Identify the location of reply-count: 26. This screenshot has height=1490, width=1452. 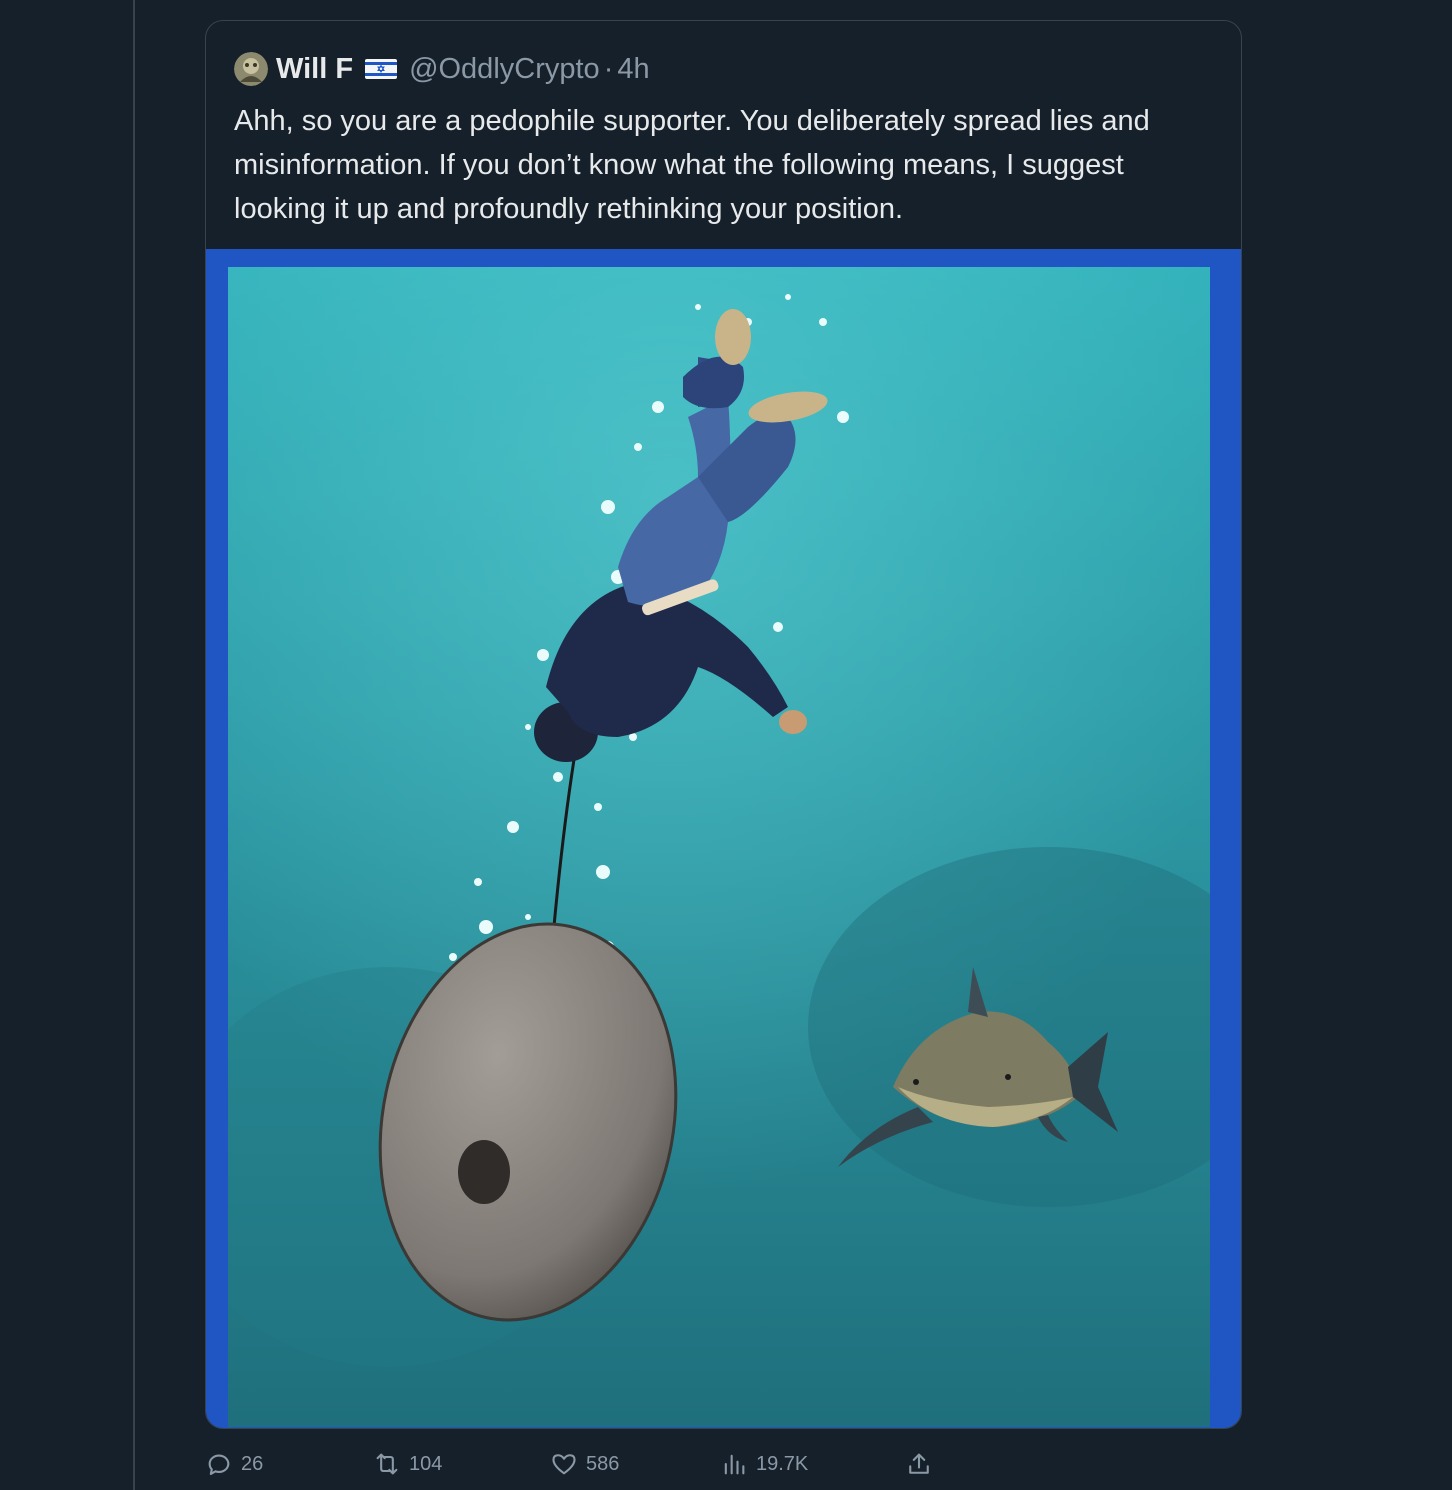
(252, 1463).